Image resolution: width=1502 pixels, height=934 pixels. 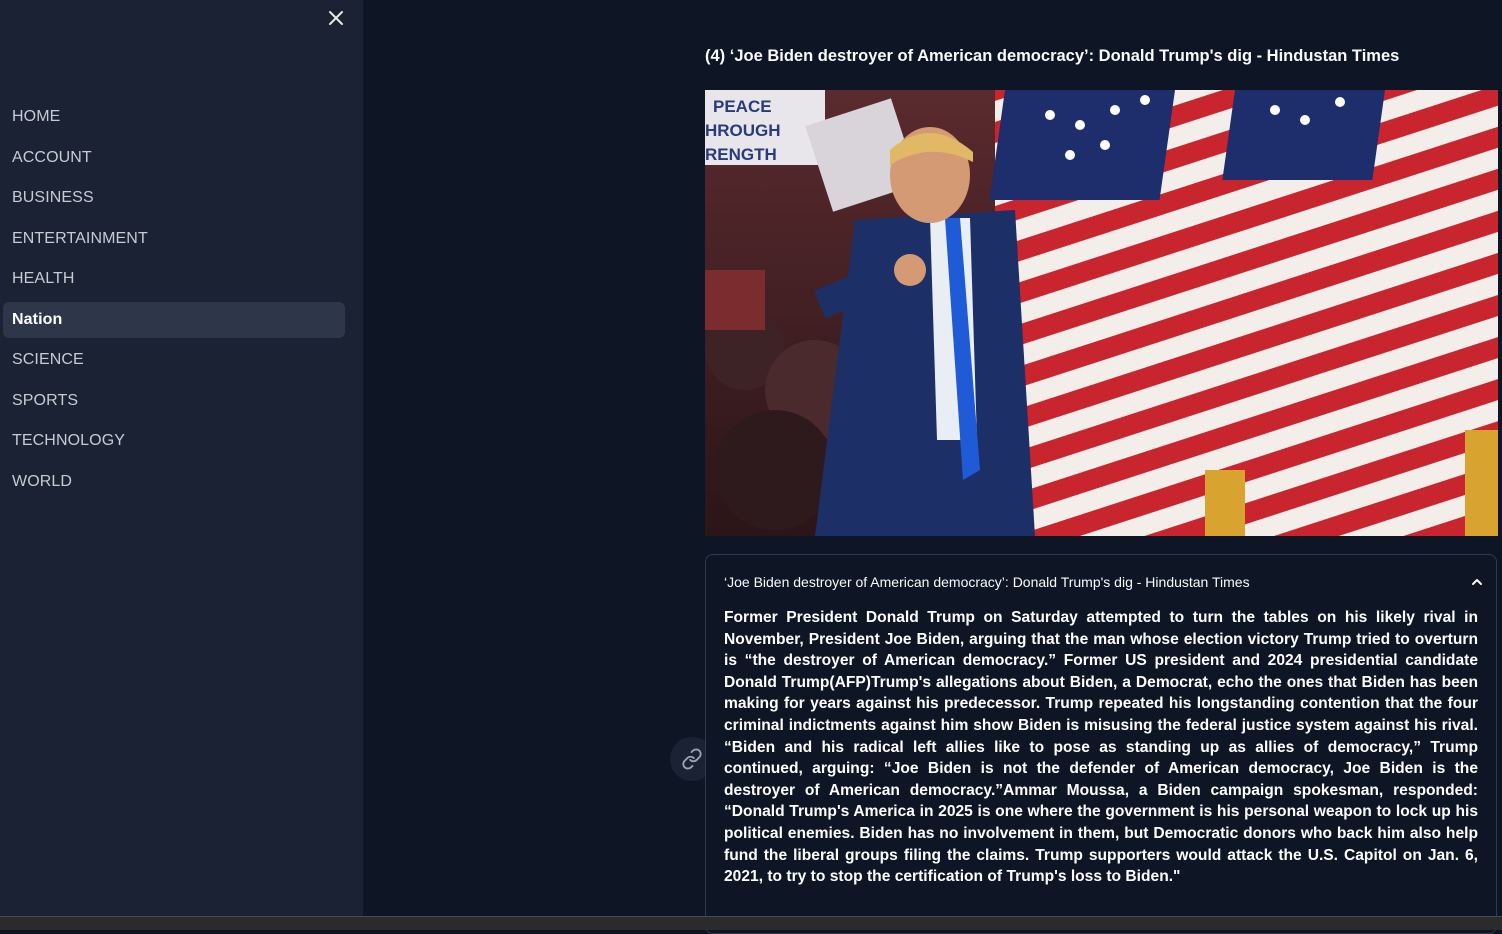 What do you see at coordinates (80, 238) in the screenshot?
I see `sidebar-item-label: ENTERTAINMENT` at bounding box center [80, 238].